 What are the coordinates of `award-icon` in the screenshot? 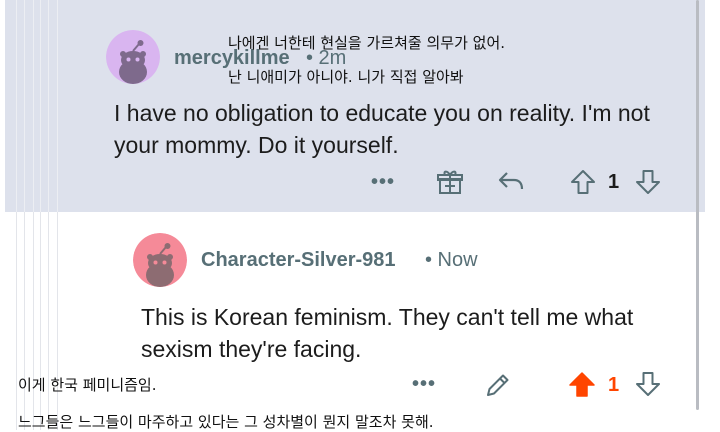 It's located at (450, 182).